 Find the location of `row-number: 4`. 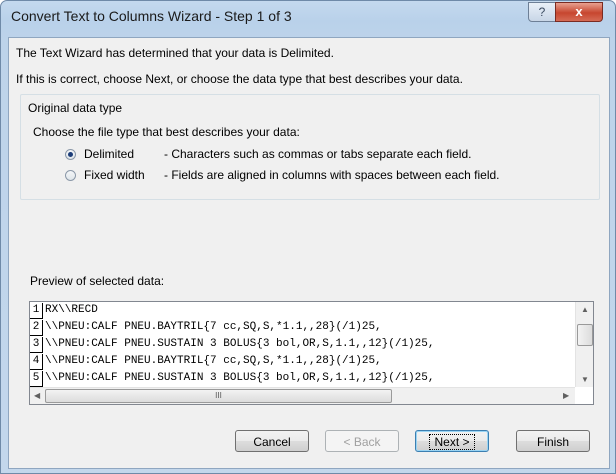

row-number: 4 is located at coordinates (36, 362).